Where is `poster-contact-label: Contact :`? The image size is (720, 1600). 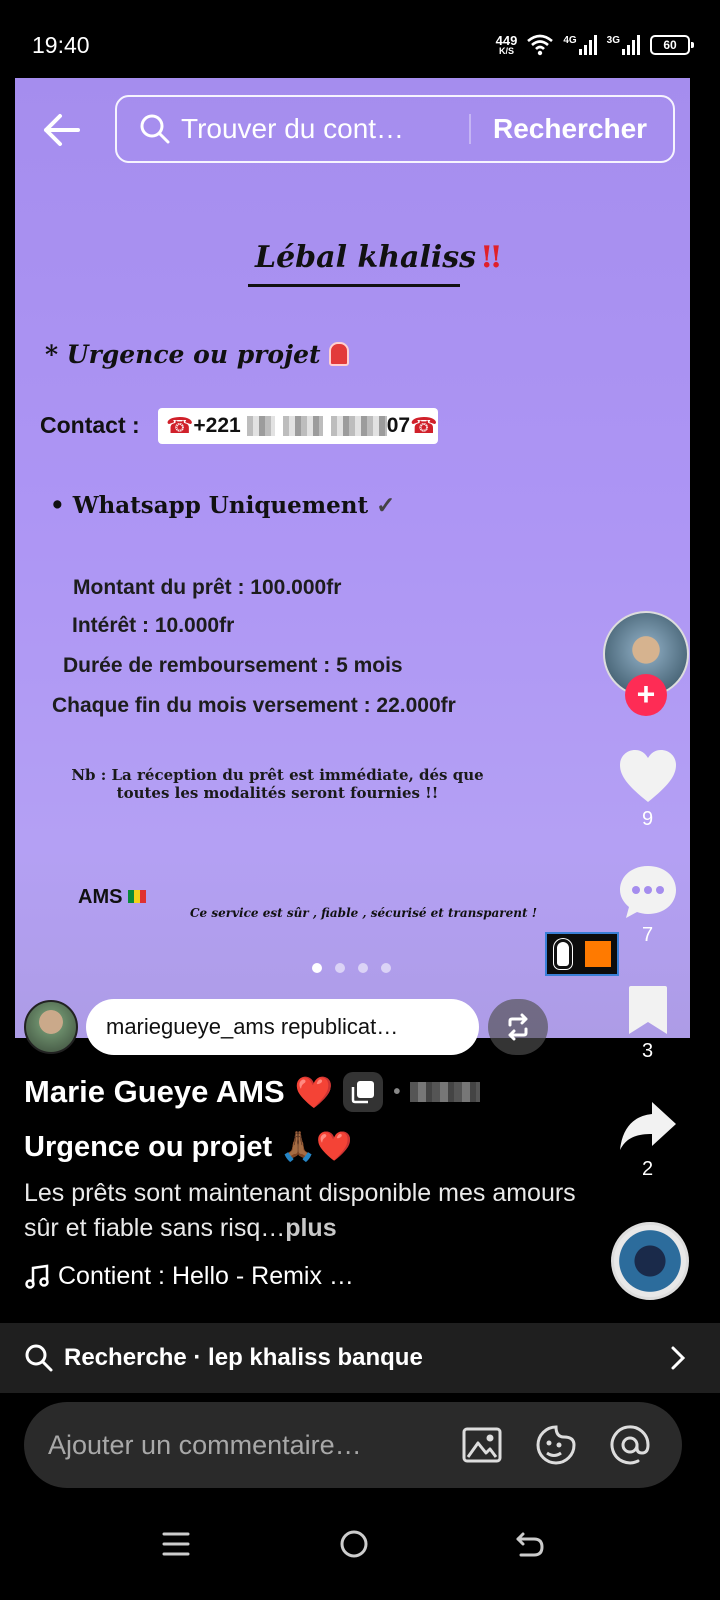 poster-contact-label: Contact : is located at coordinates (90, 425).